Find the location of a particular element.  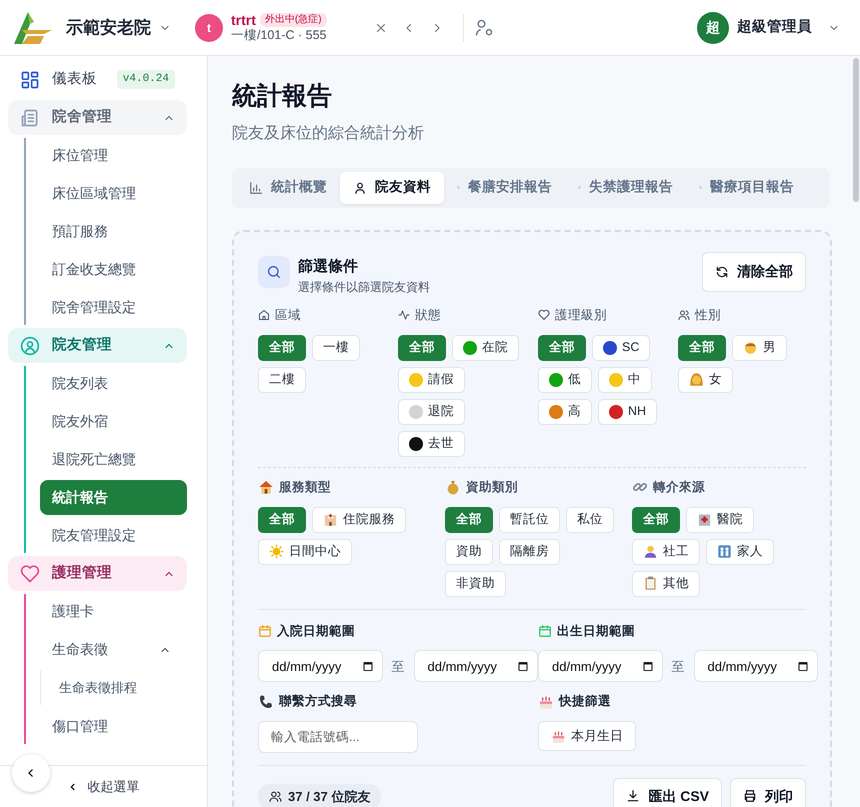

sidebar-subitem: 生命表徵 is located at coordinates (113, 649).